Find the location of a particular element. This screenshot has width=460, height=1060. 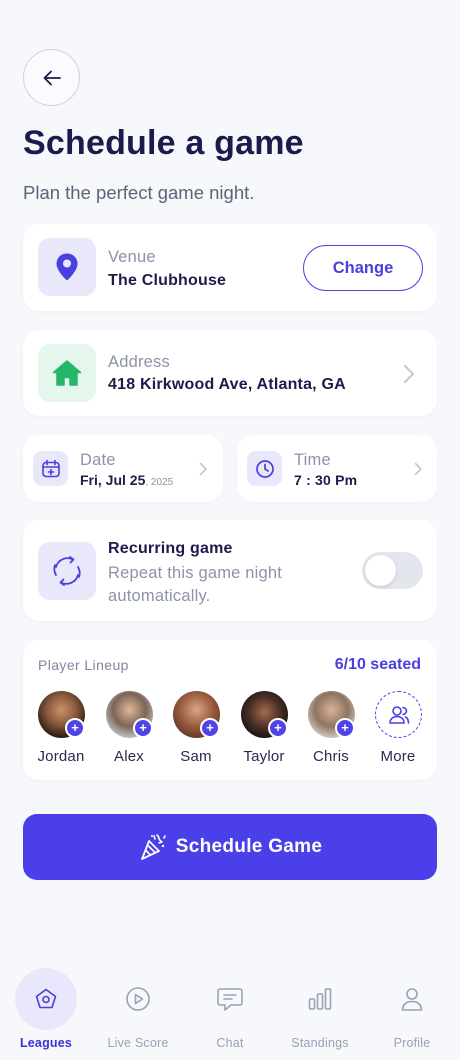

address-icon-tile is located at coordinates (67, 373).